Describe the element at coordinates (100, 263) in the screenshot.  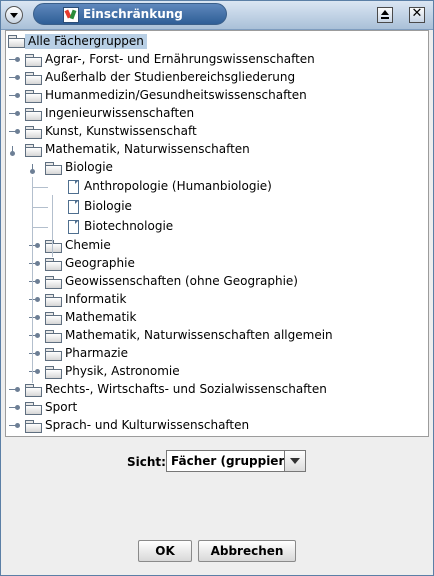
I see `tree-node-label: Geographie` at that location.